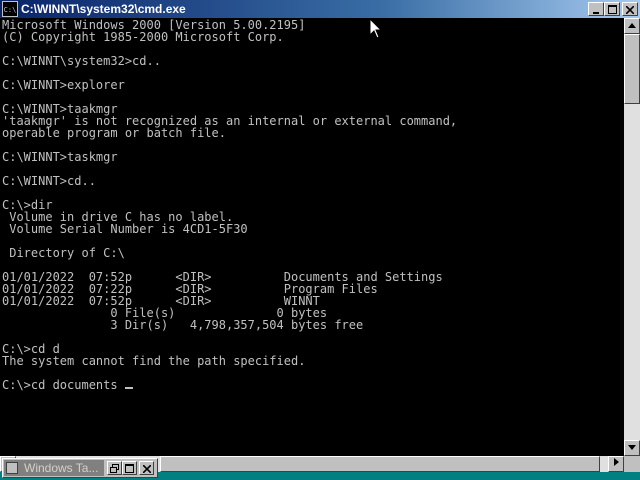 This screenshot has width=640, height=480. Describe the element at coordinates (380, 464) in the screenshot. I see `horizontal-scroll-thumb` at that location.